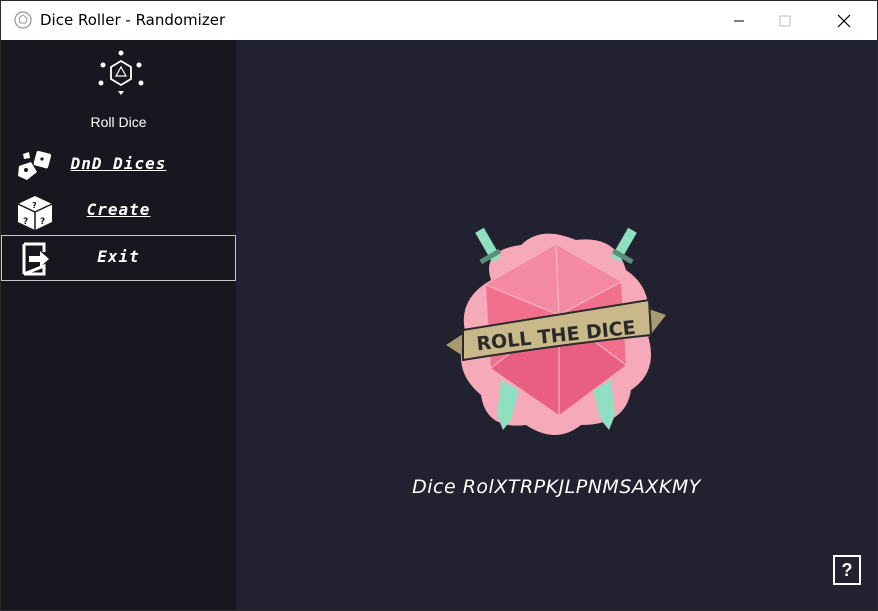 The image size is (878, 611). What do you see at coordinates (121, 72) in the screenshot?
I see `dice-logo-icon` at bounding box center [121, 72].